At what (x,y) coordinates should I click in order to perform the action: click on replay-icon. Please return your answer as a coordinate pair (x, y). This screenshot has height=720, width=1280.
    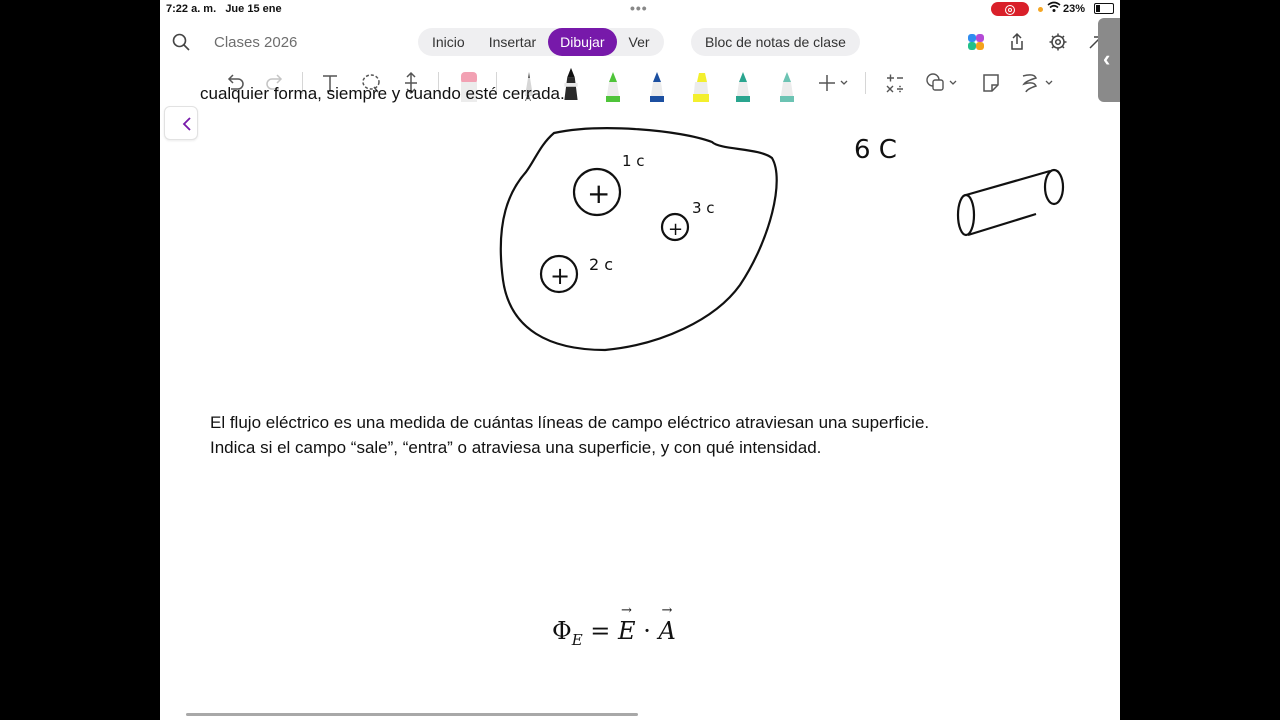
    Looking at the image, I should click on (1038, 83).